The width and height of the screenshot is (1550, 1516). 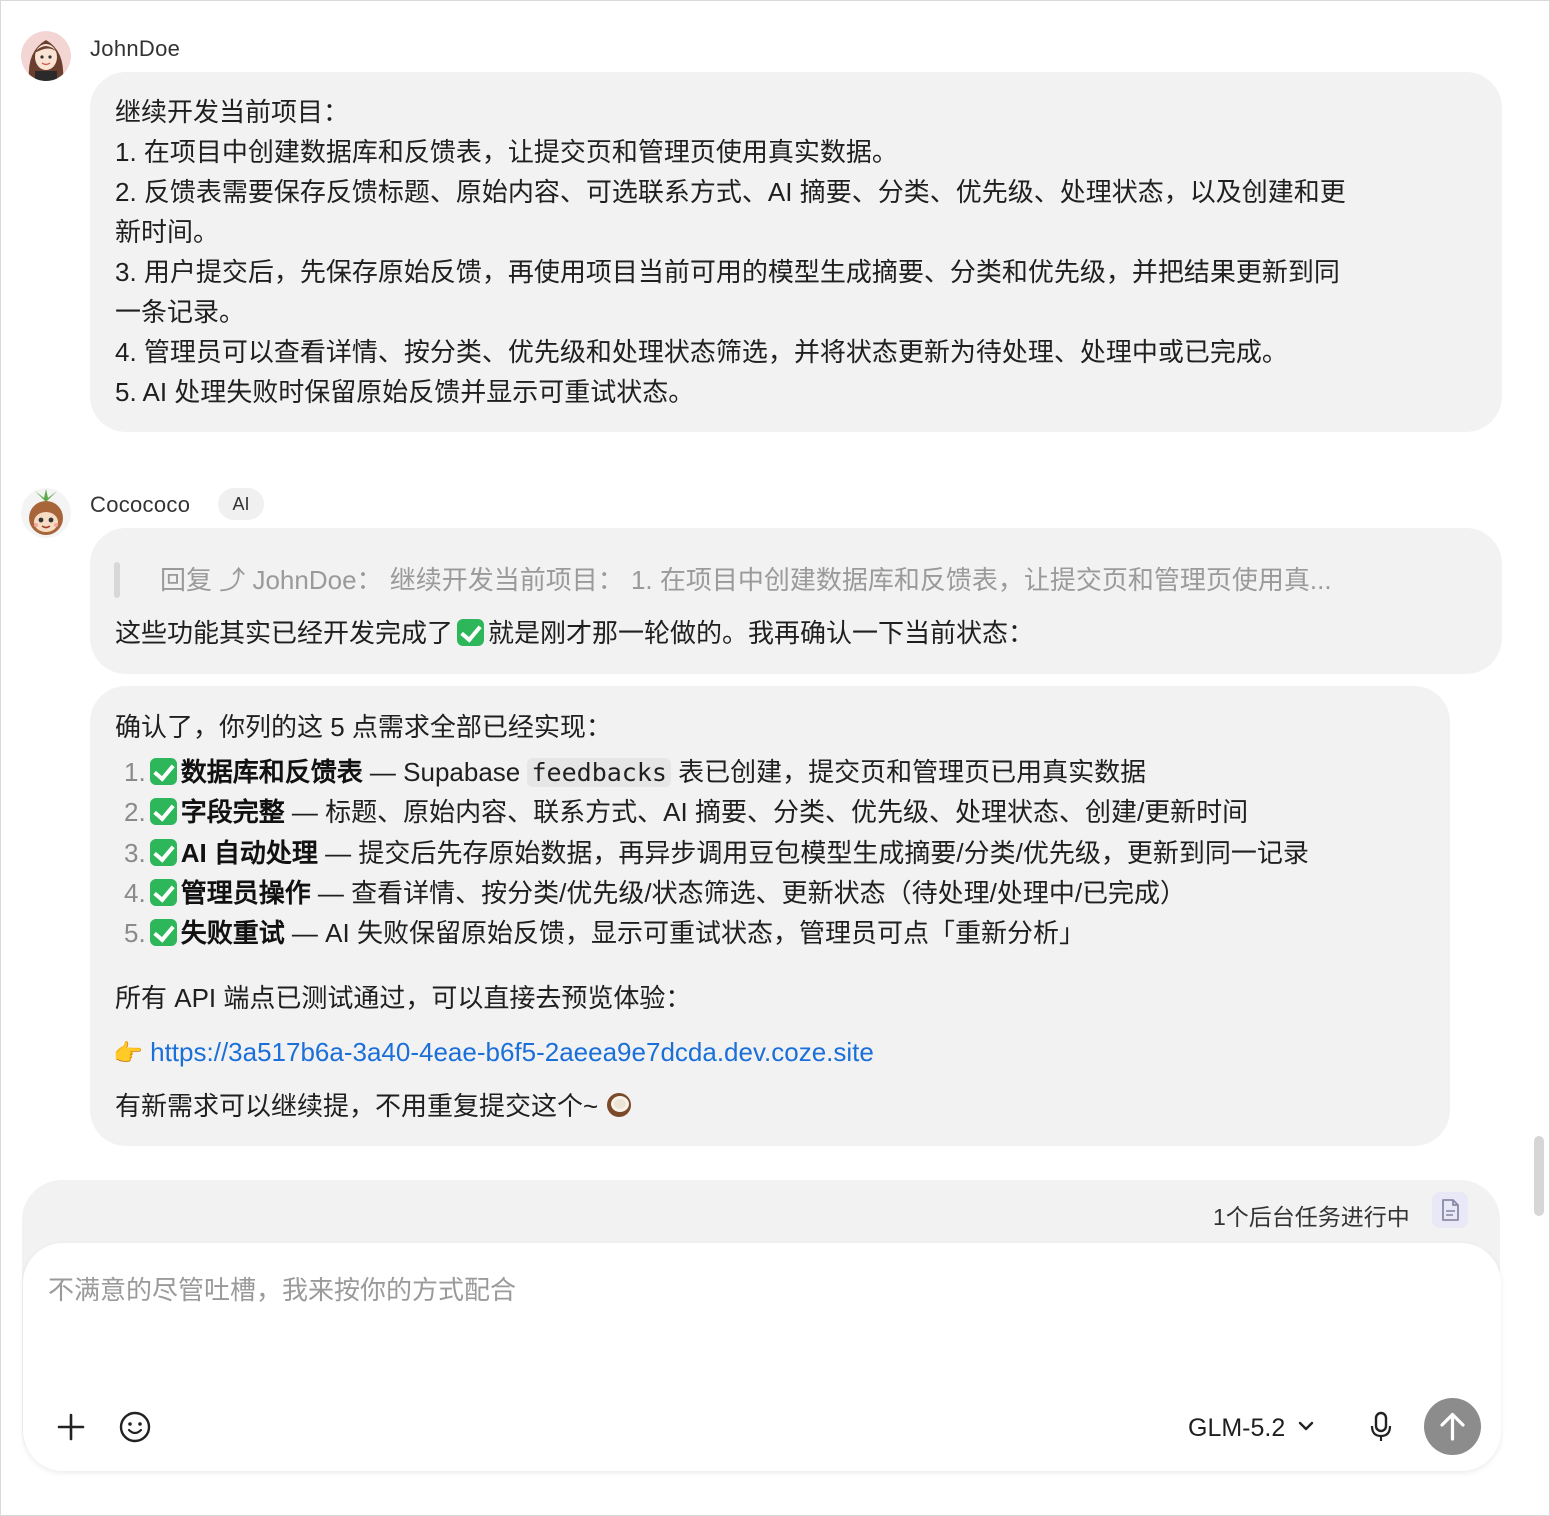 What do you see at coordinates (128, 1053) in the screenshot?
I see `pointing-hand-icon: 👉` at bounding box center [128, 1053].